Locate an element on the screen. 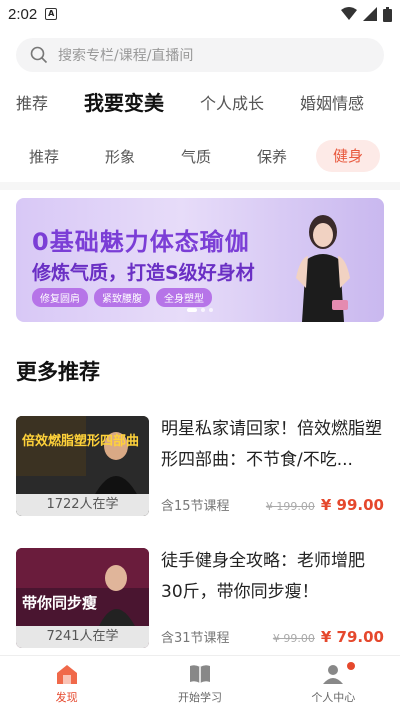  search-input: 搜索专栏/课程/直播间 is located at coordinates (125, 55).